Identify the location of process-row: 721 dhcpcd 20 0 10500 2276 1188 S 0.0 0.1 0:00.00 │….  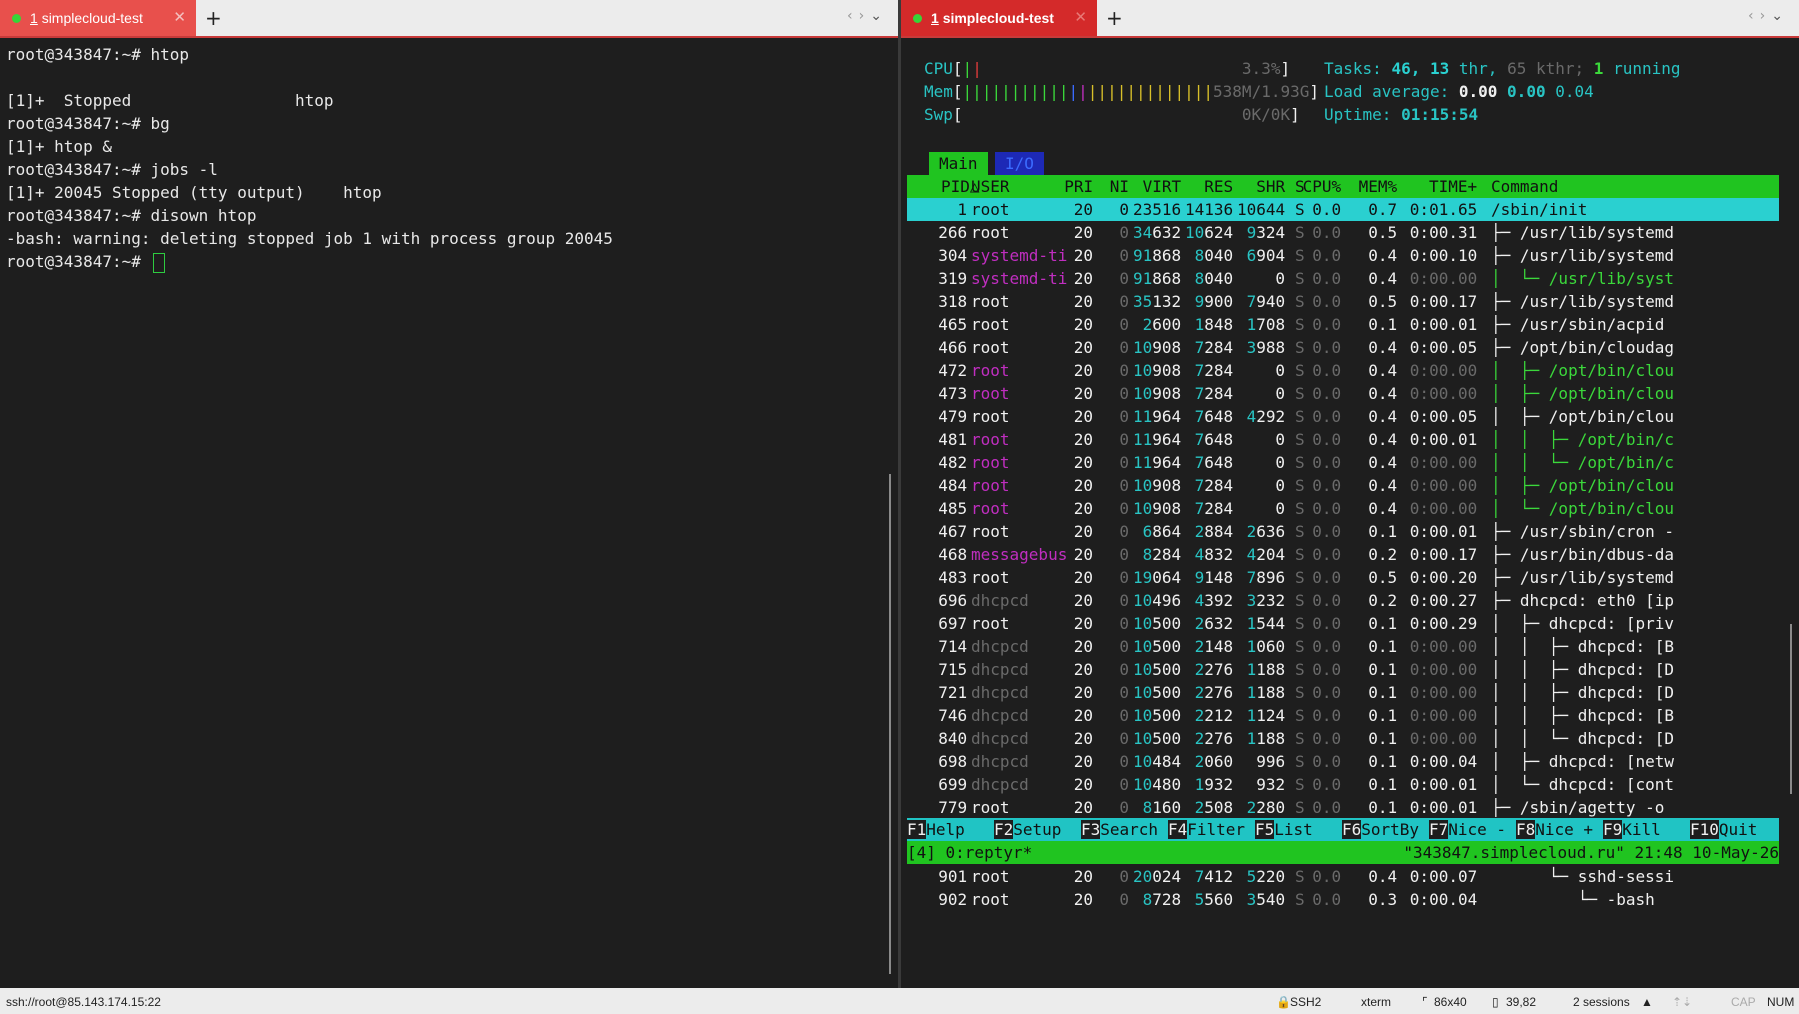
(1343, 692).